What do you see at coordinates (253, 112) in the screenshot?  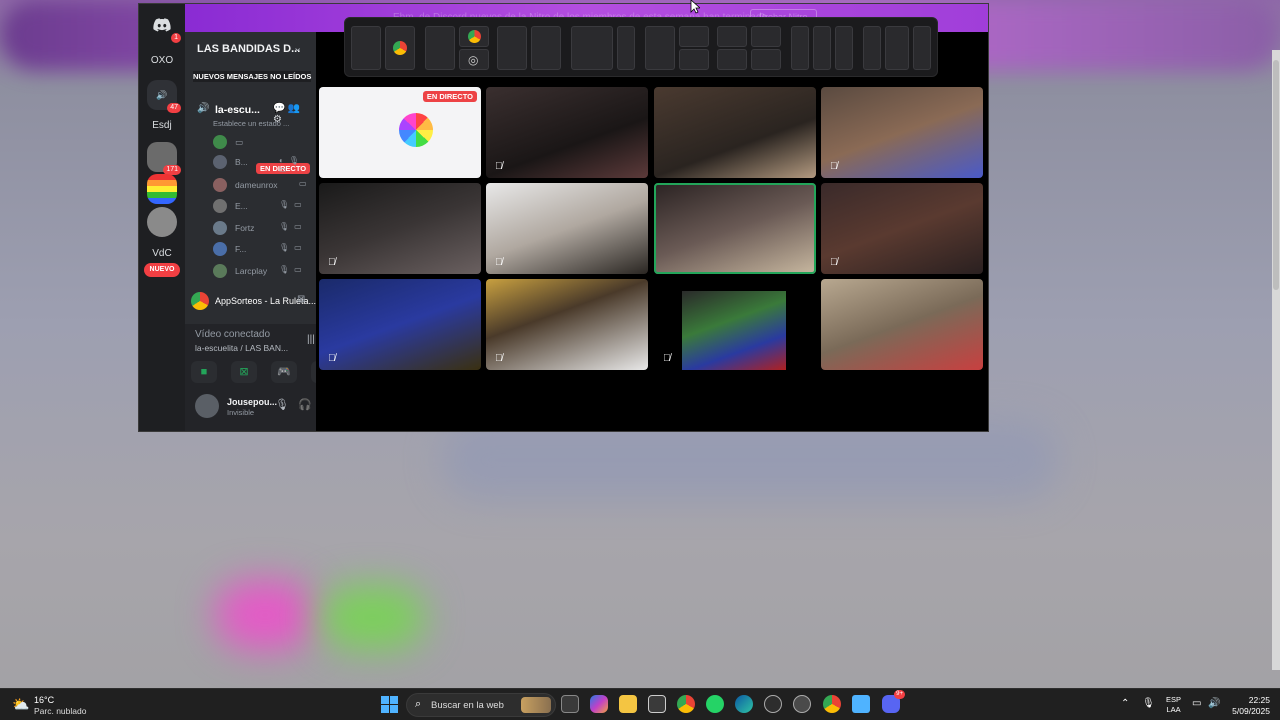 I see `voice-channel-item: 🔊 la-escu... 💬👥⚙` at bounding box center [253, 112].